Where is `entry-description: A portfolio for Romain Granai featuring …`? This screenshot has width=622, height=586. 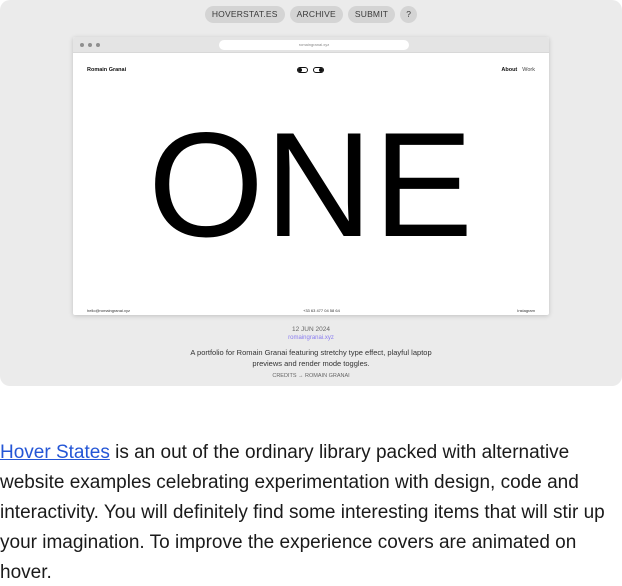 entry-description: A portfolio for Romain Granai featuring … is located at coordinates (311, 358).